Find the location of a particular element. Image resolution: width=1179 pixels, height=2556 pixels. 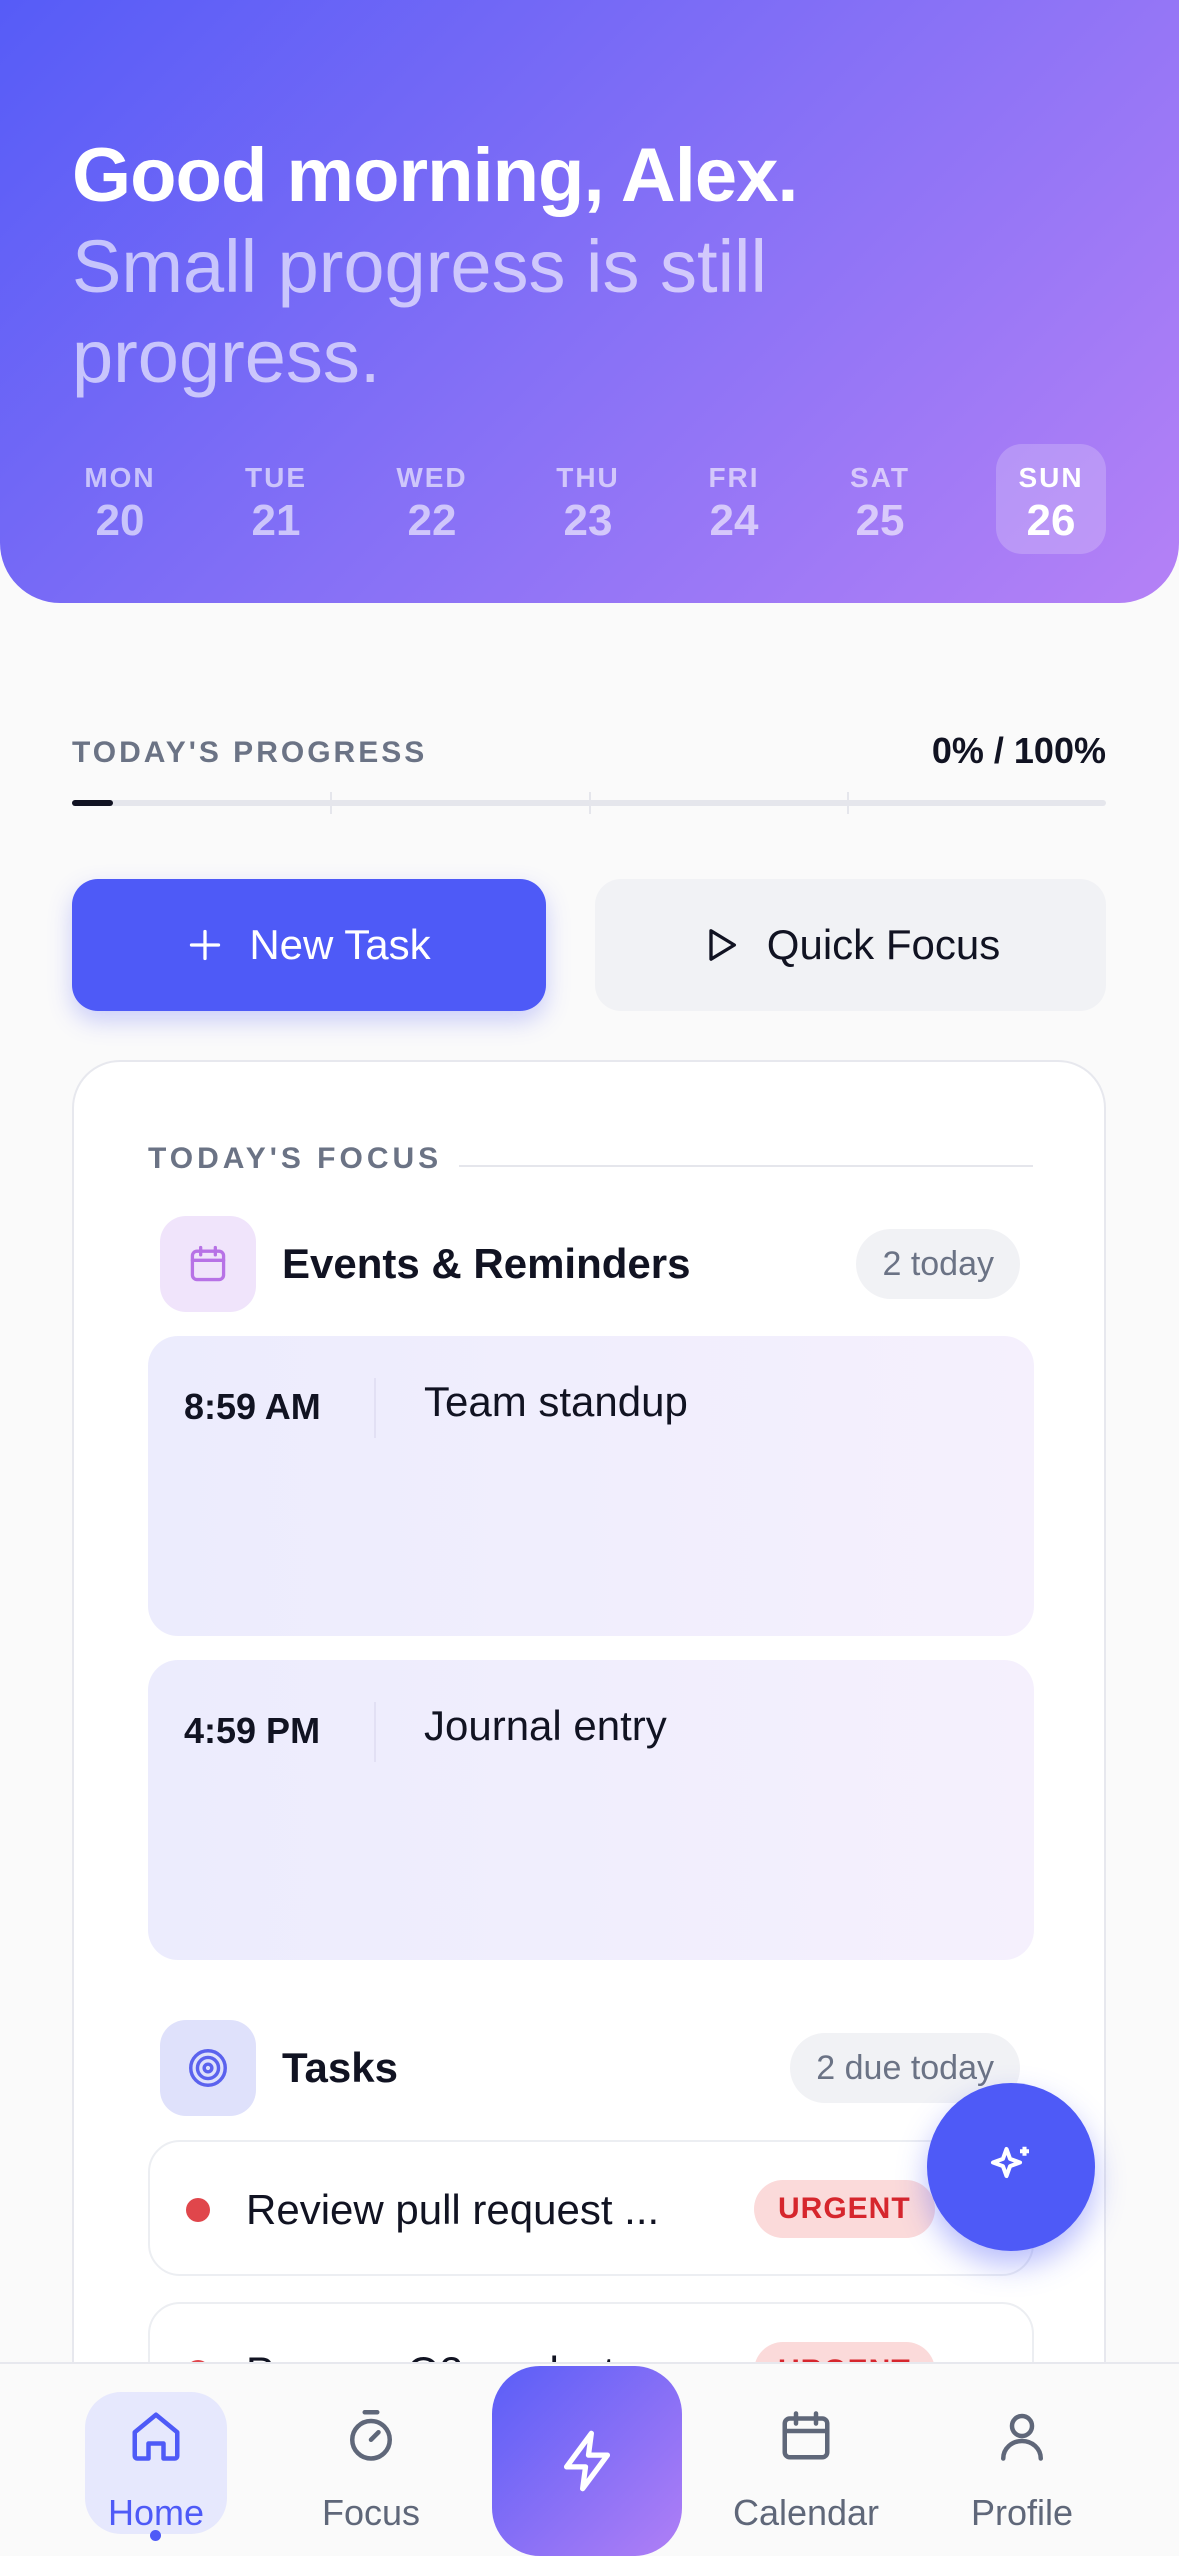

tab-label: Focus is located at coordinates (371, 2512).